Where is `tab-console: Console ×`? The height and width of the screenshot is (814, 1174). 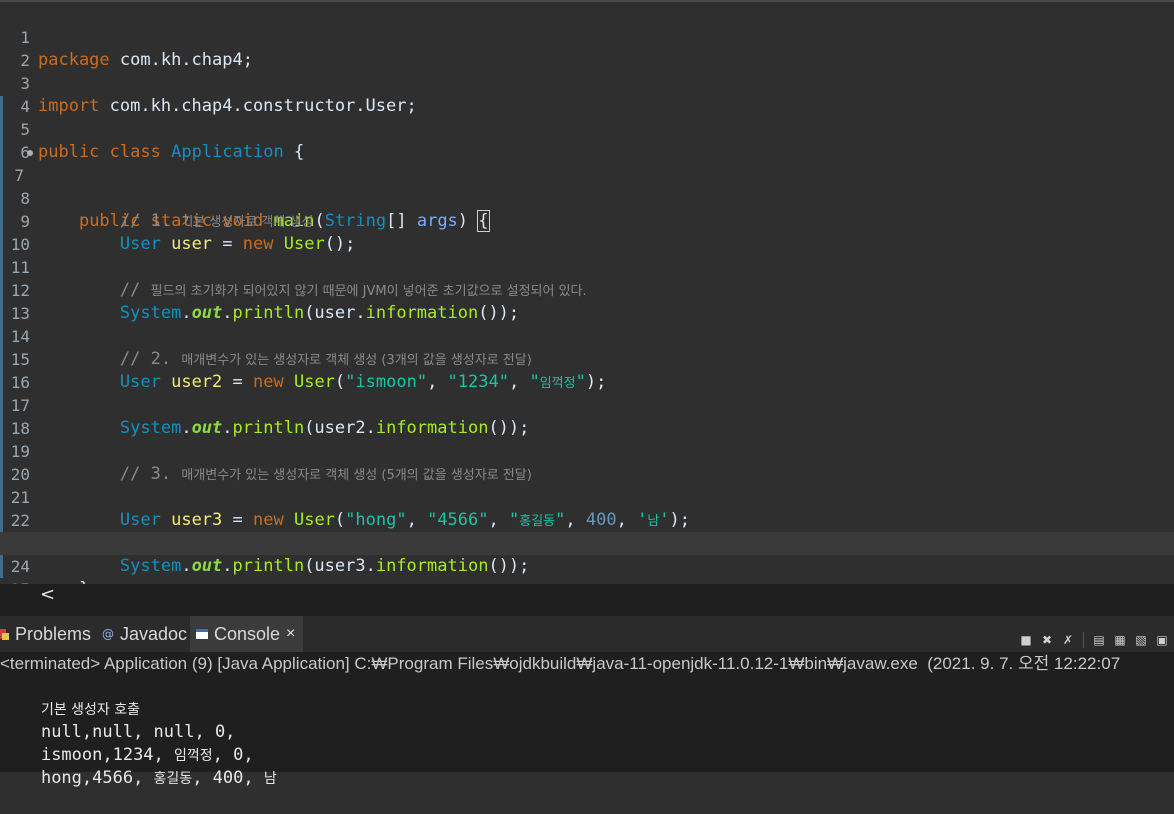
tab-console: Console × is located at coordinates (247, 634).